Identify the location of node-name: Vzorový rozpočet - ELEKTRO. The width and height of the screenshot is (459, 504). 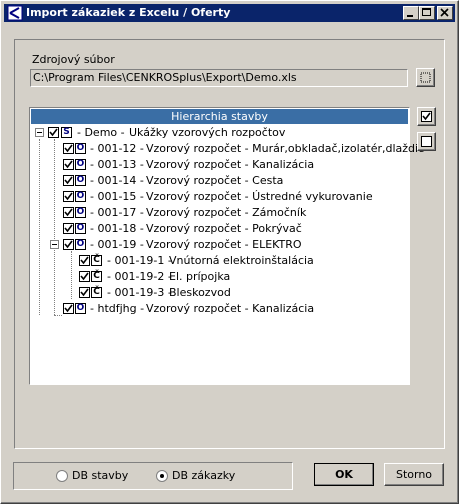
(224, 244).